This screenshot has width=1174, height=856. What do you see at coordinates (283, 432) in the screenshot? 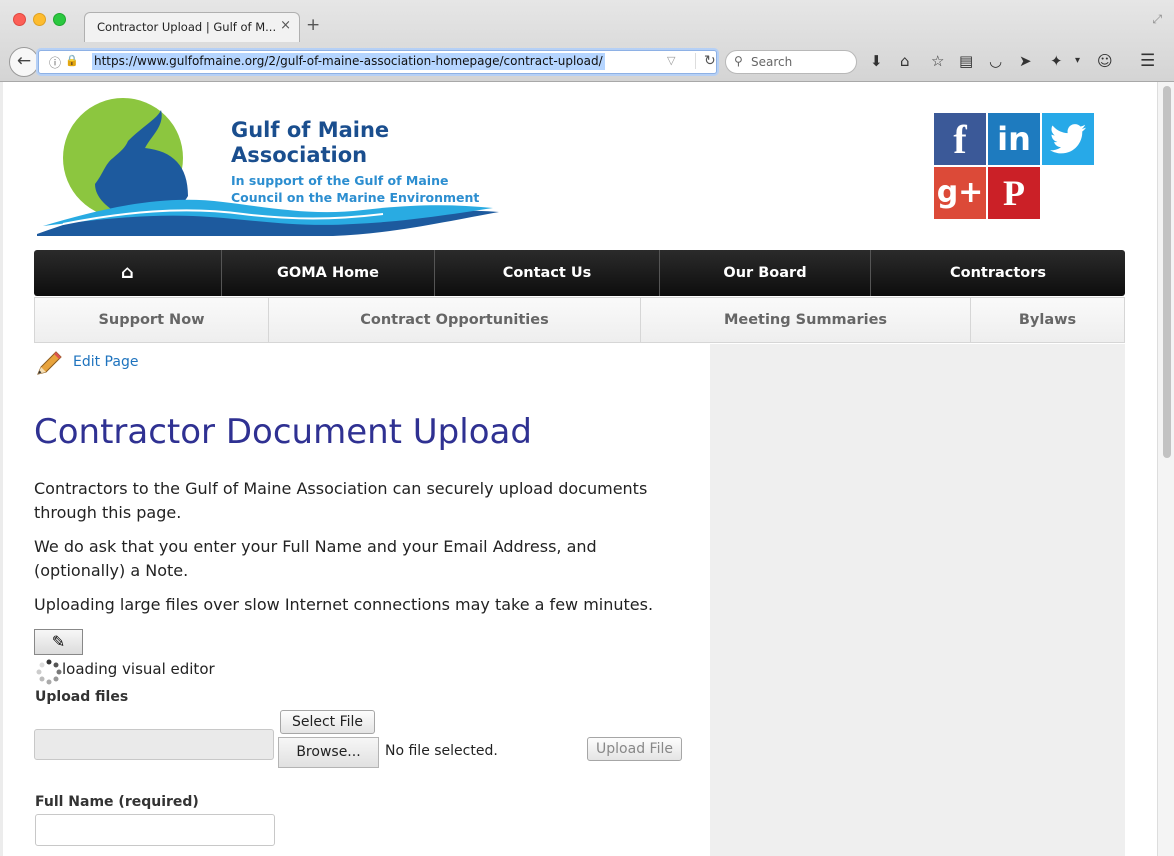
I see `page-title: Contractor Document Upload` at bounding box center [283, 432].